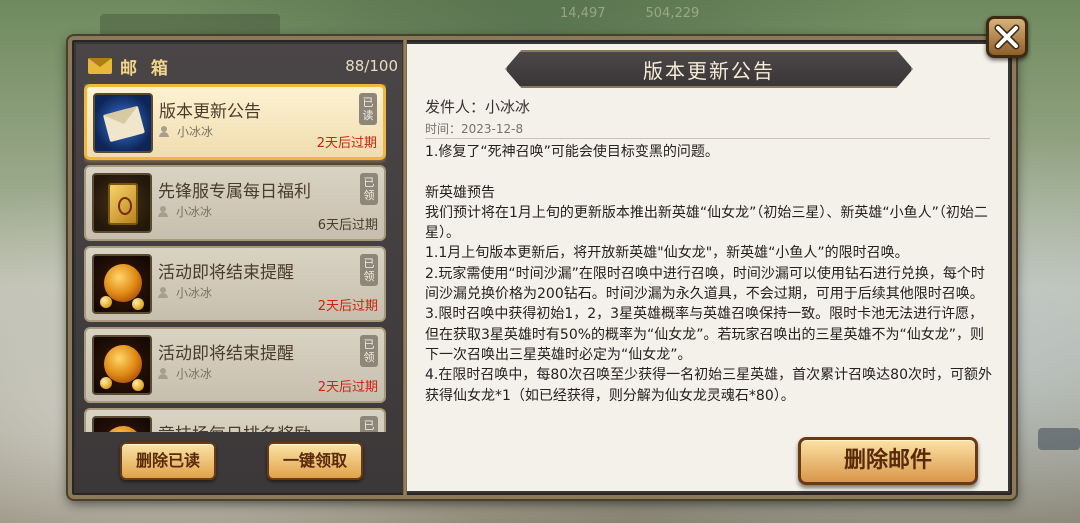 This screenshot has width=1080, height=523. I want to click on mail-count: 88/100, so click(371, 66).